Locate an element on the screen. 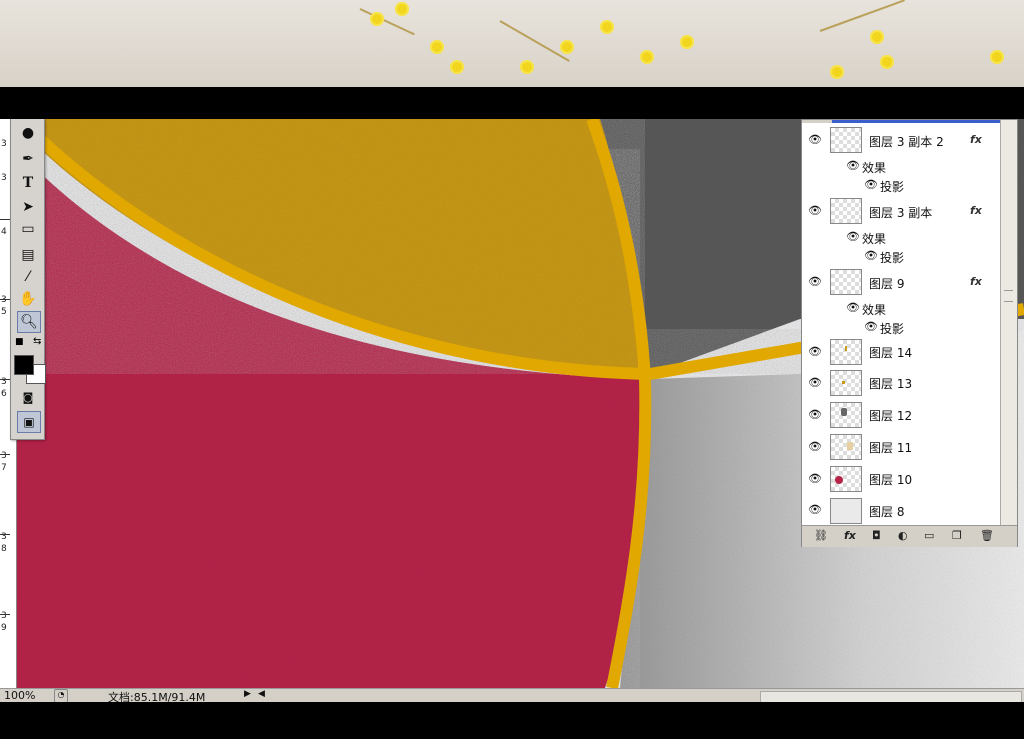  default-colors-icon: ■ is located at coordinates (19, 342).